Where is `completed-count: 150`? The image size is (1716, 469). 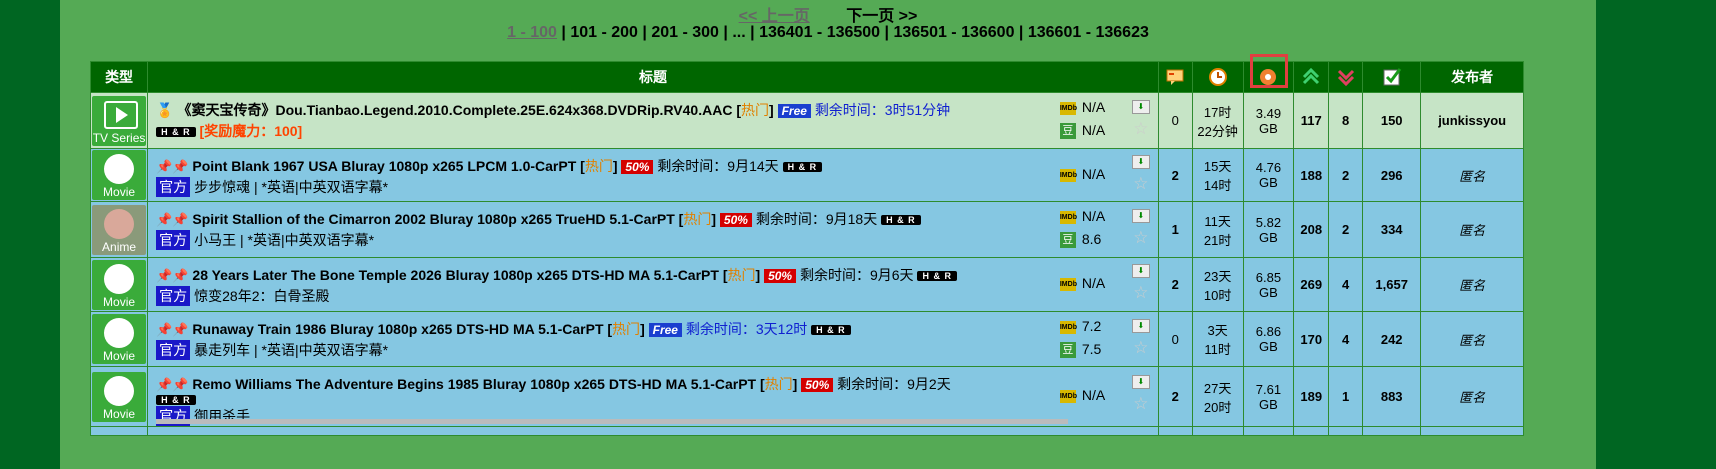
completed-count: 150 is located at coordinates (1392, 120).